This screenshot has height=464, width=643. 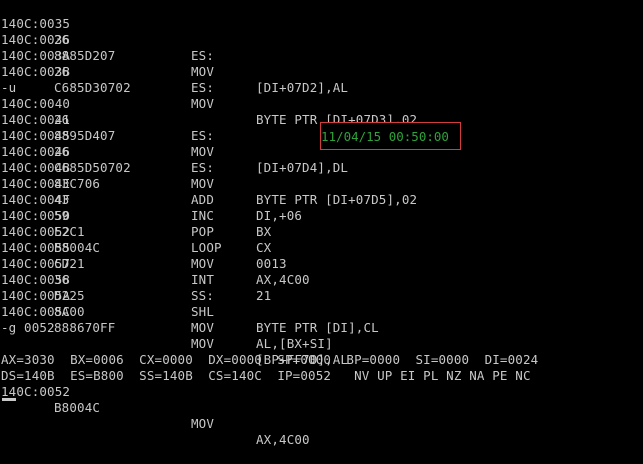 I want to click on mnemonic: SHL, so click(x=203, y=311).